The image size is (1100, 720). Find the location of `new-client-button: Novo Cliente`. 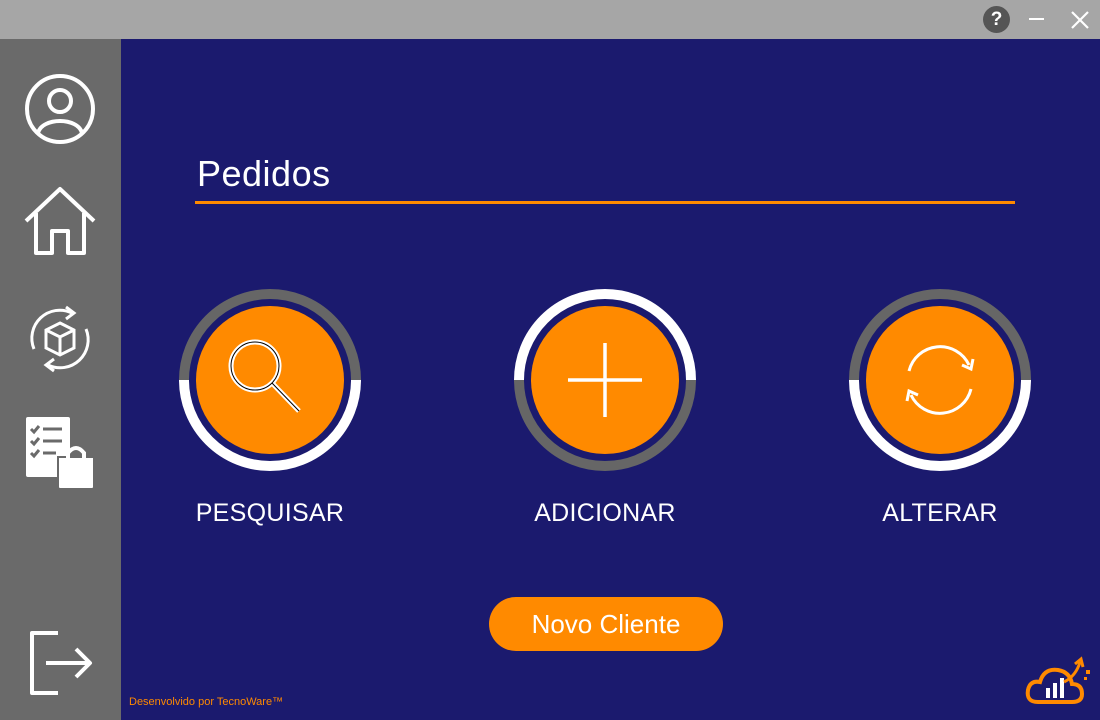

new-client-button: Novo Cliente is located at coordinates (606, 624).